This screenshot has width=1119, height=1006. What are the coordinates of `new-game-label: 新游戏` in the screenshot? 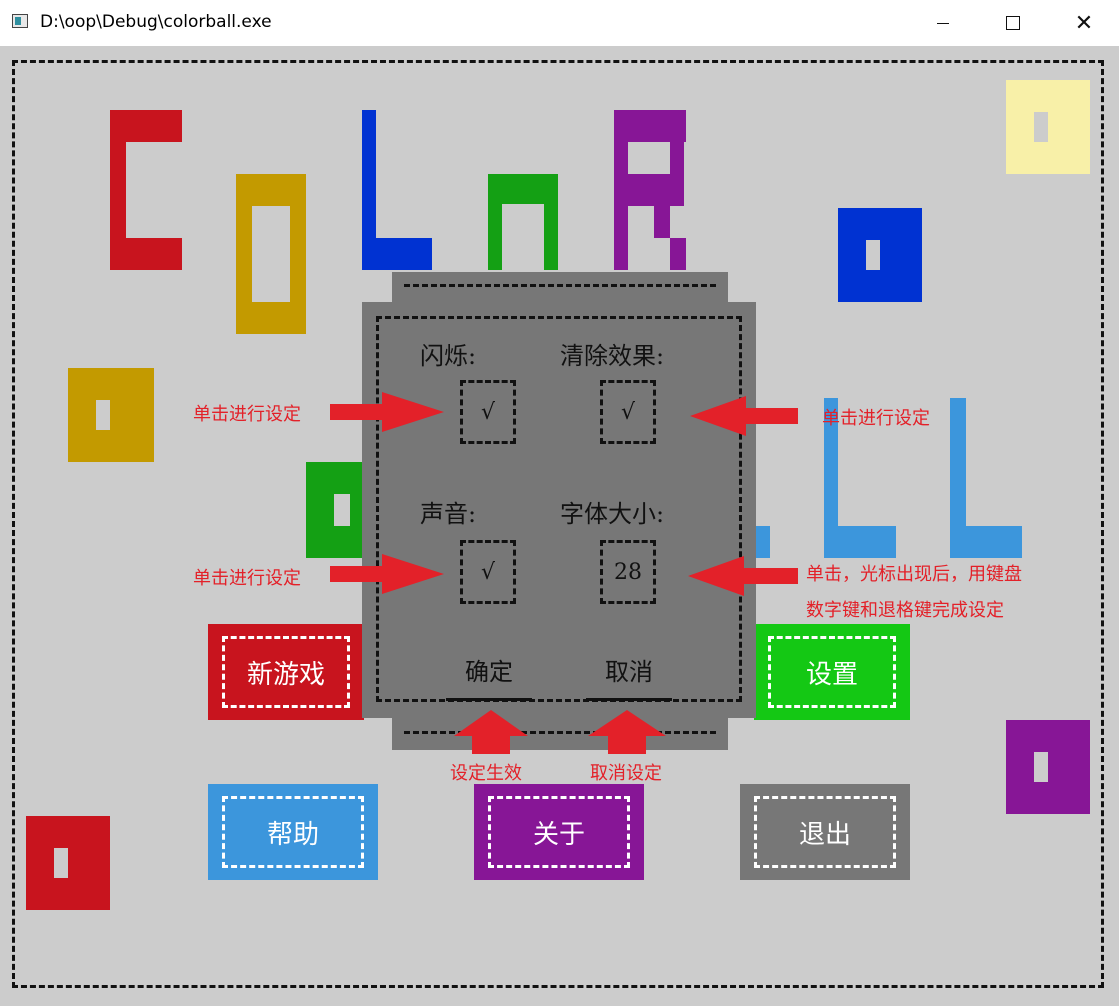 It's located at (286, 672).